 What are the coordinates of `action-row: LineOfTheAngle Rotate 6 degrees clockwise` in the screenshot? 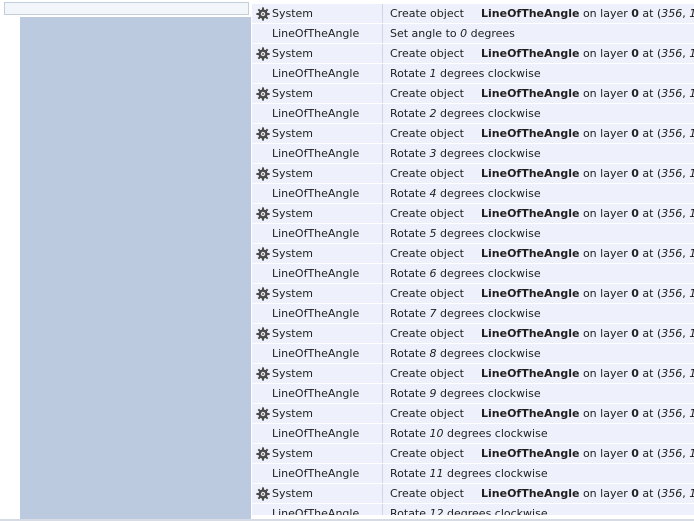 It's located at (473, 274).